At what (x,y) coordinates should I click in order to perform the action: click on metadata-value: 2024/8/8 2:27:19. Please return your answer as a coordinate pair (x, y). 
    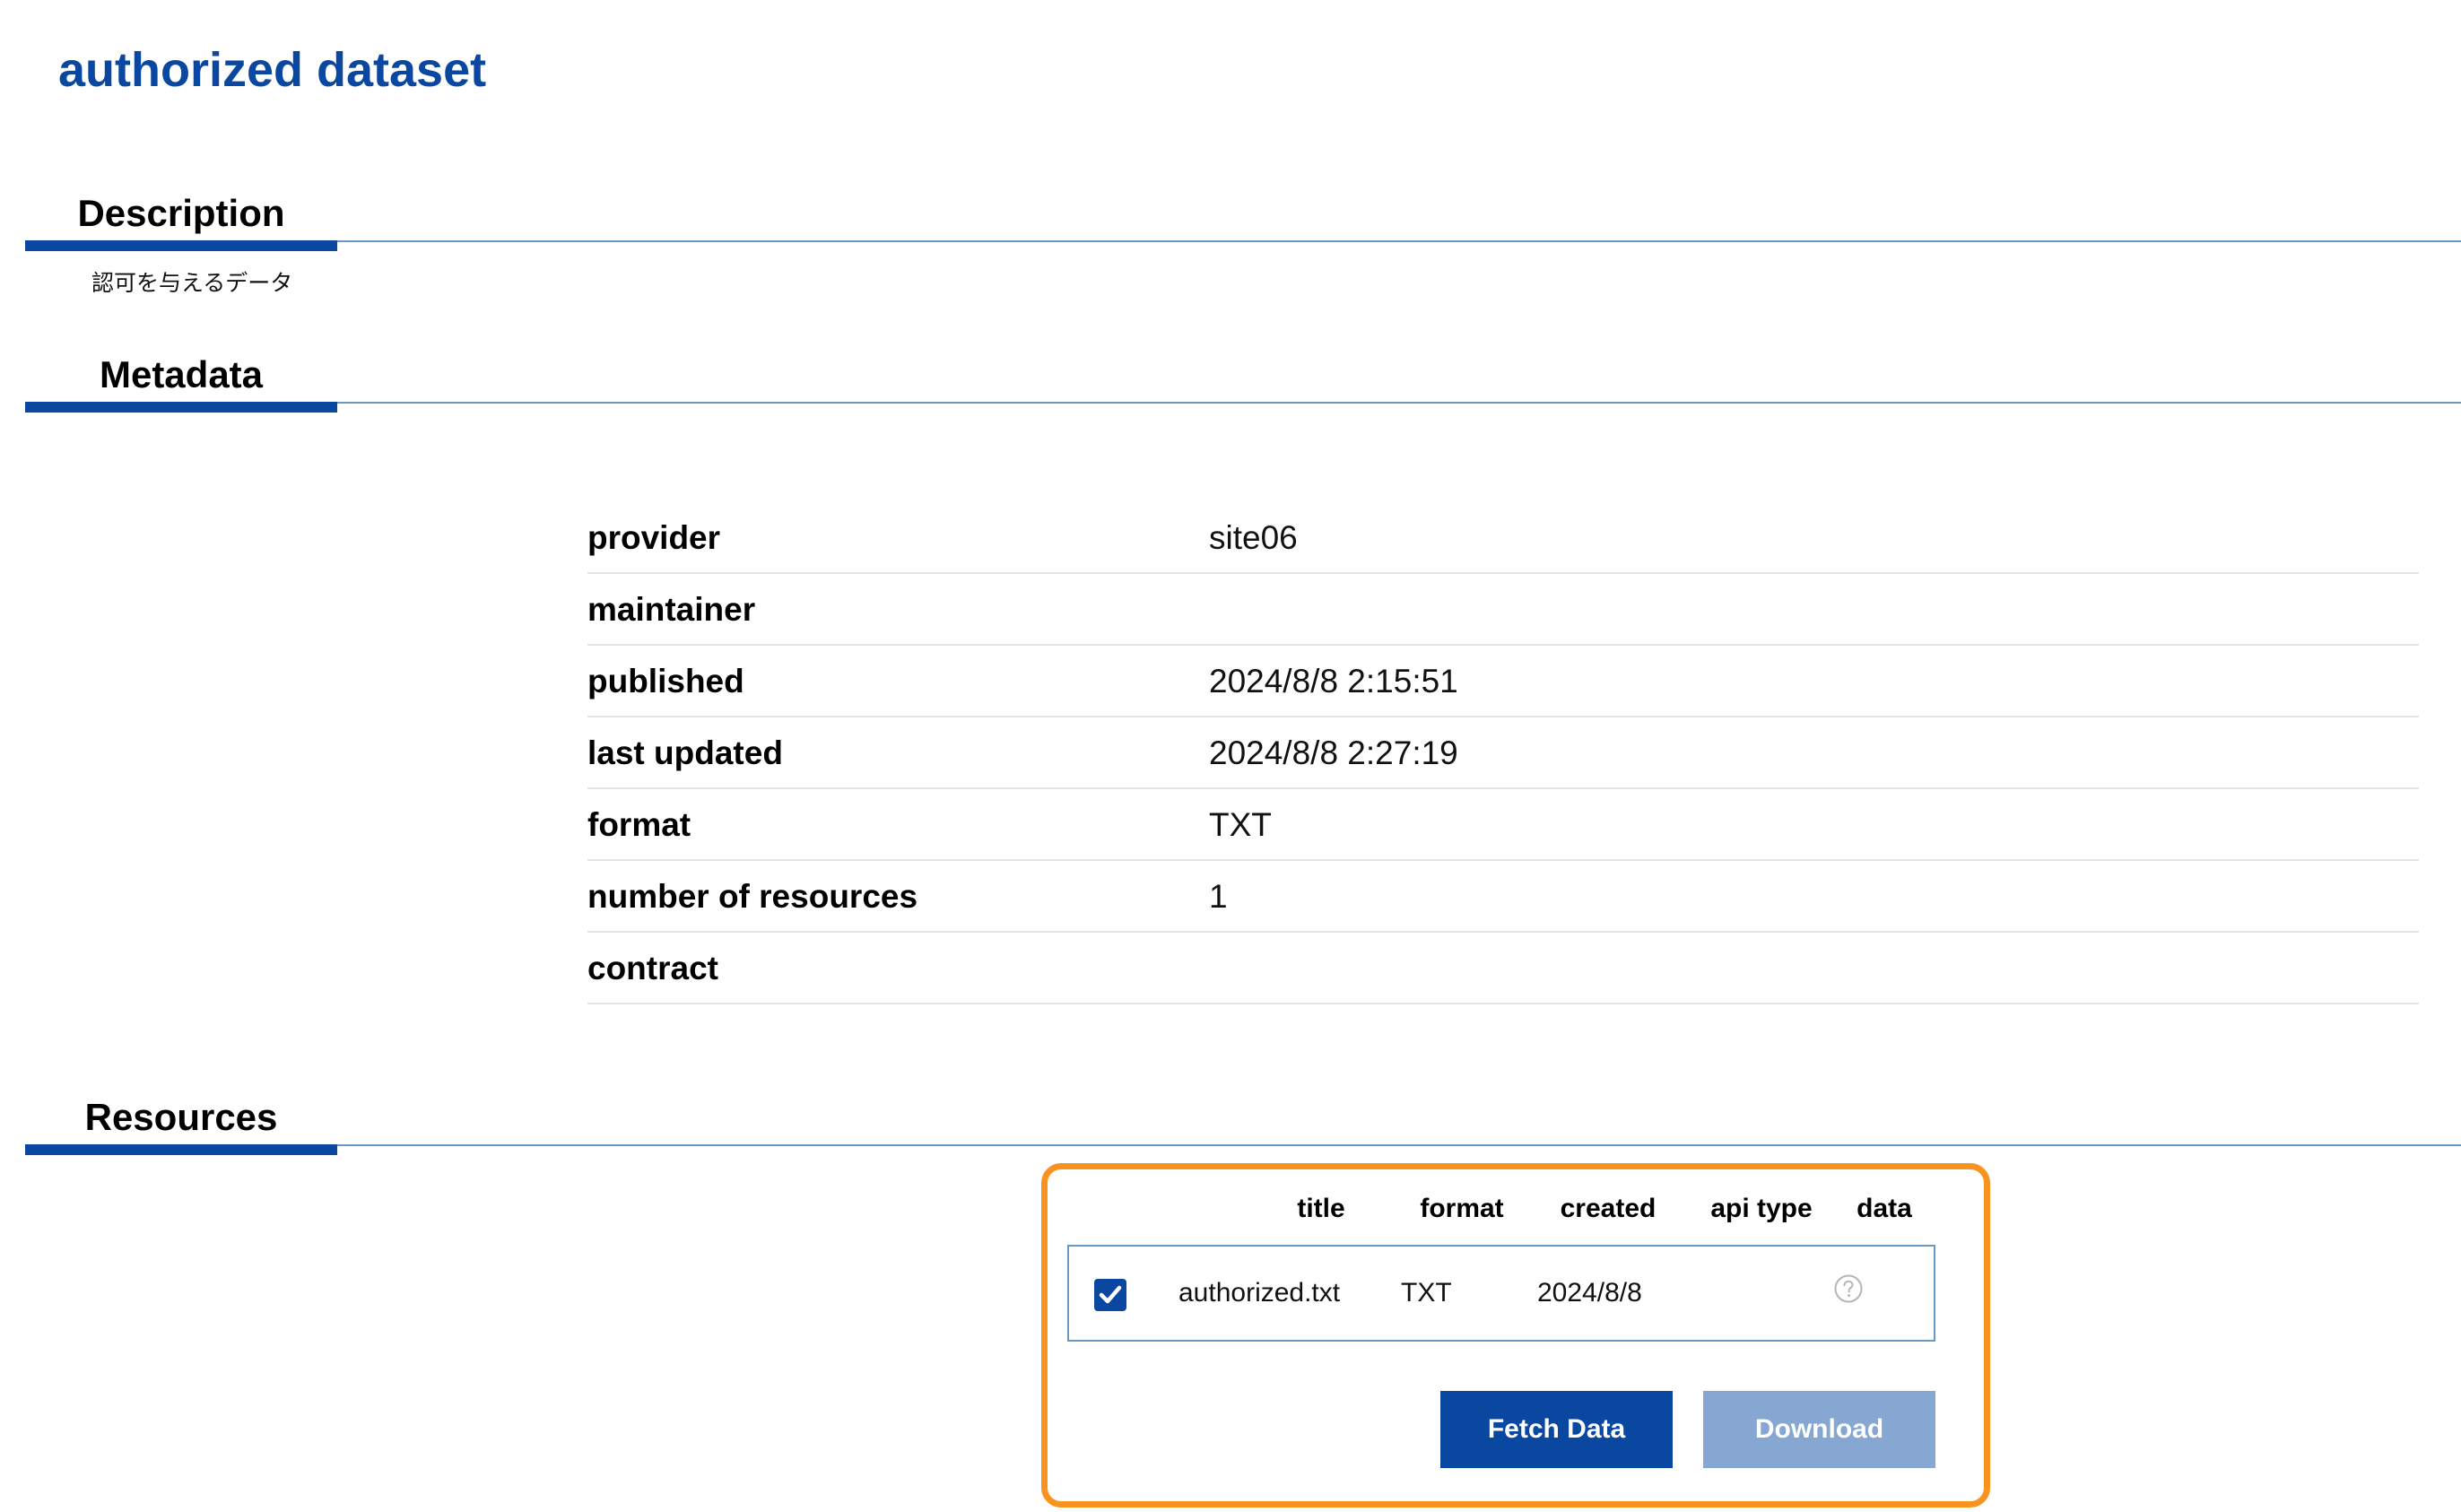
    Looking at the image, I should click on (1333, 752).